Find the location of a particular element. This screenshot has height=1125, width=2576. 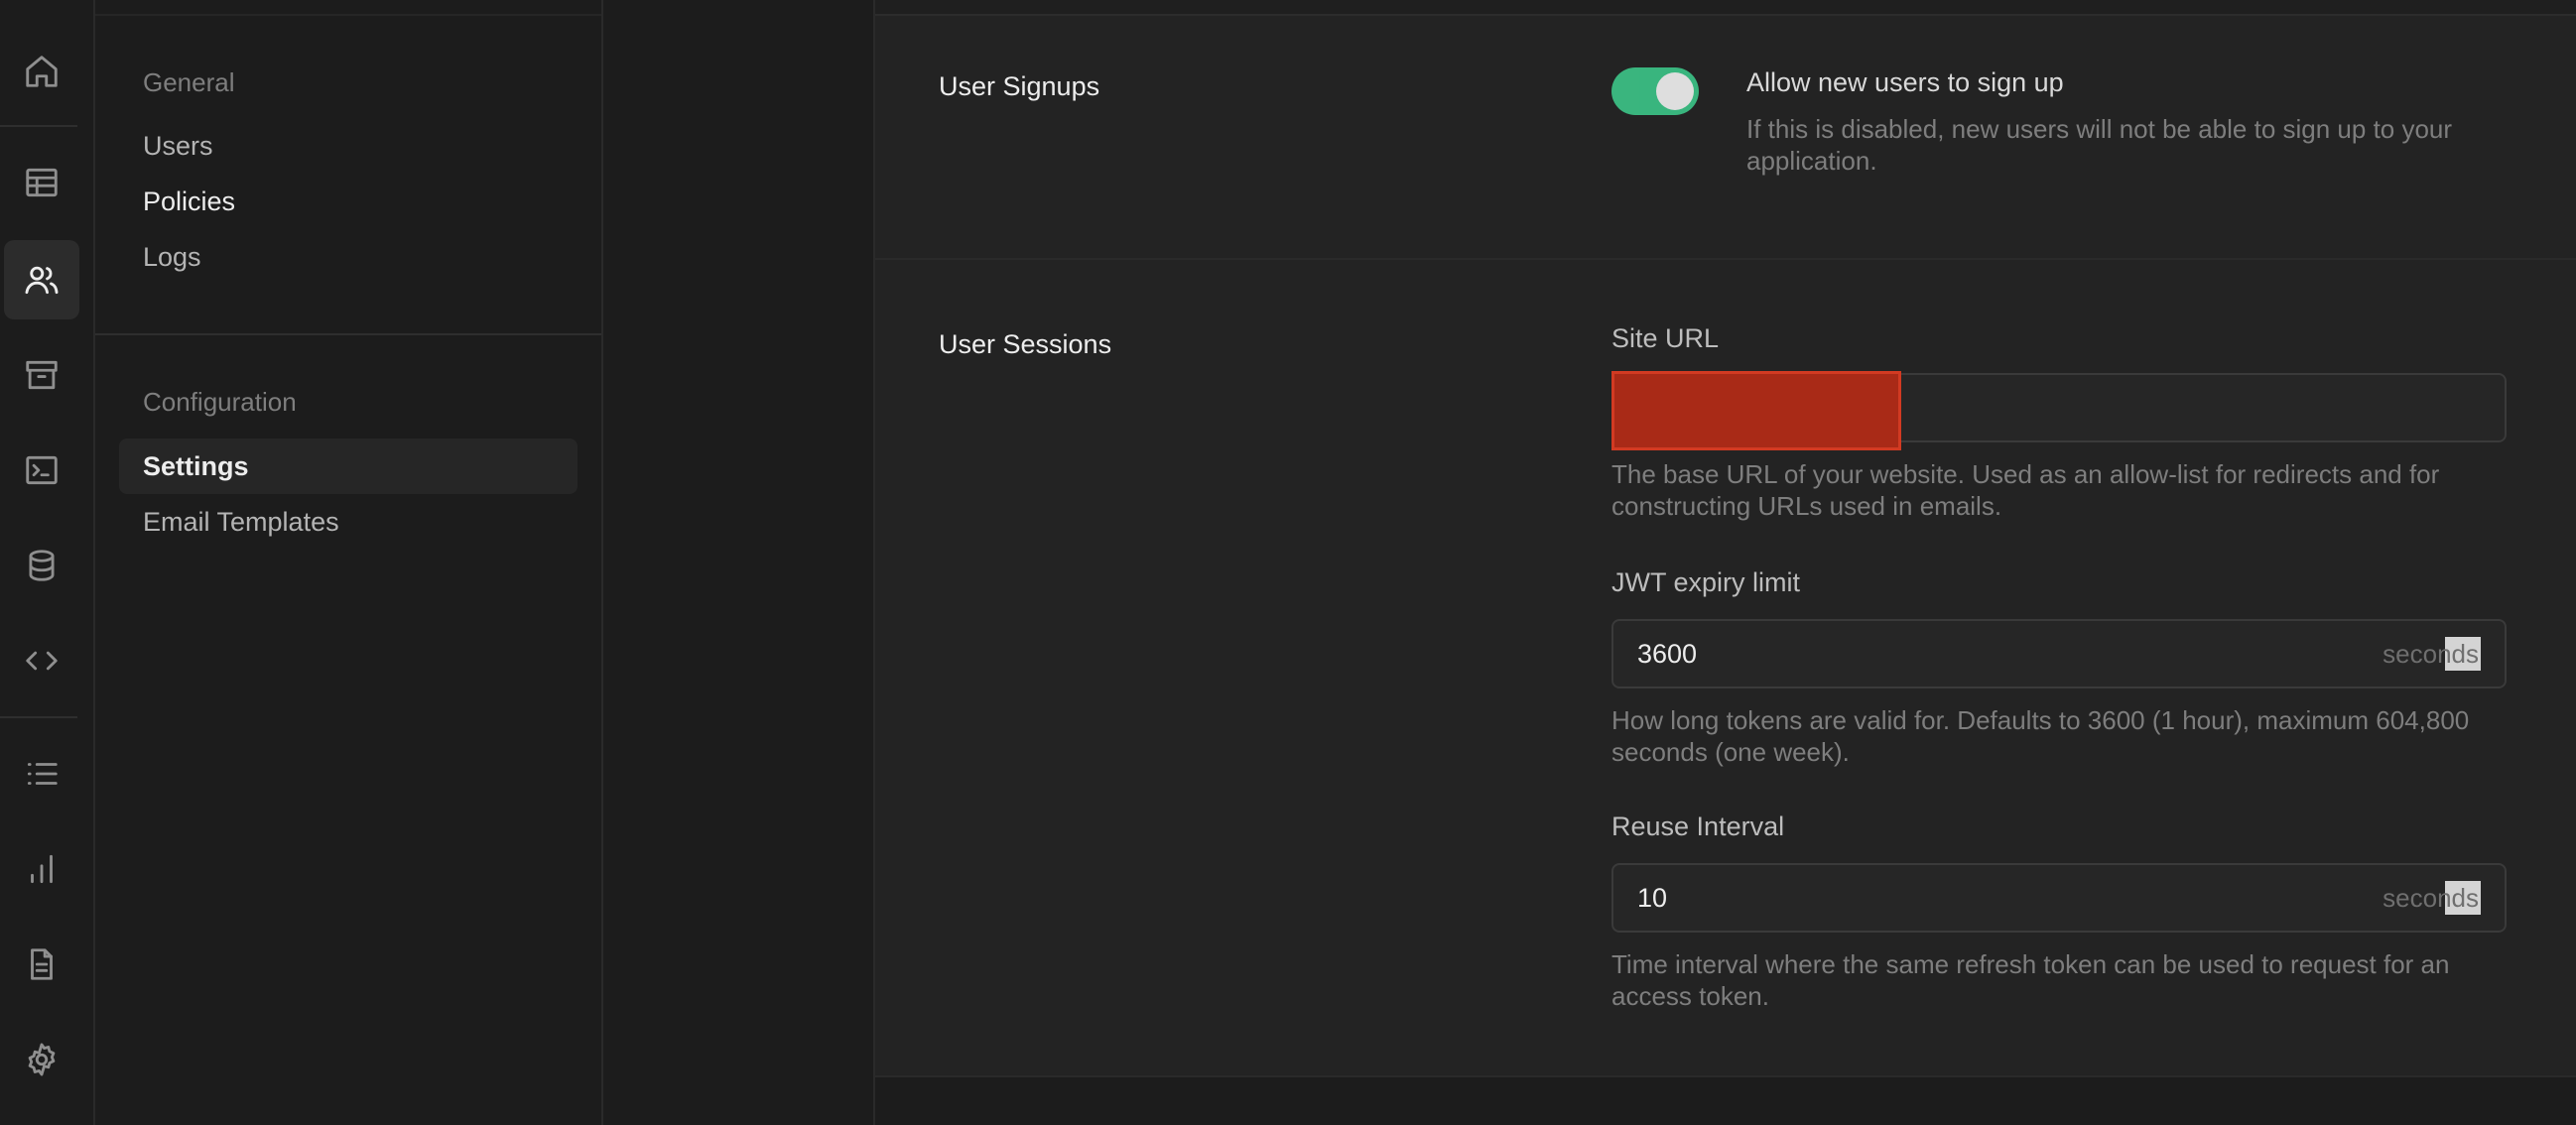

icon-rail is located at coordinates (48, 562).